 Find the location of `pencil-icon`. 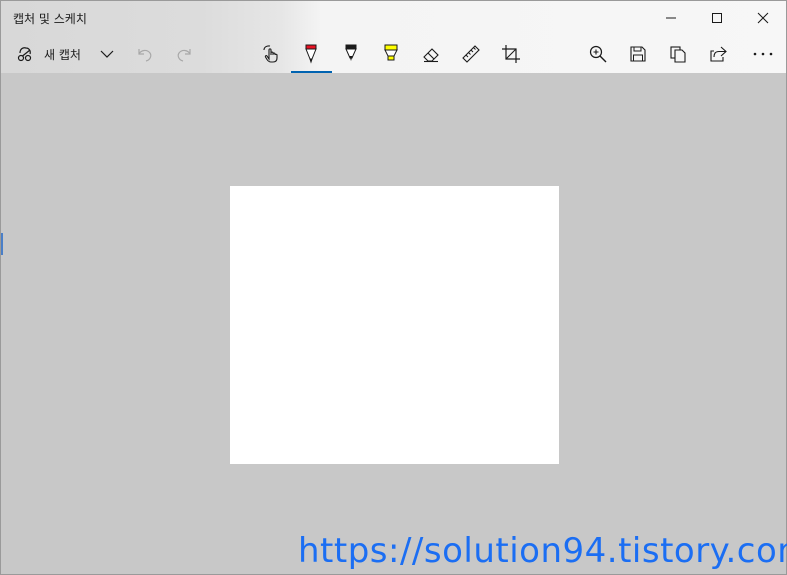

pencil-icon is located at coordinates (351, 52).